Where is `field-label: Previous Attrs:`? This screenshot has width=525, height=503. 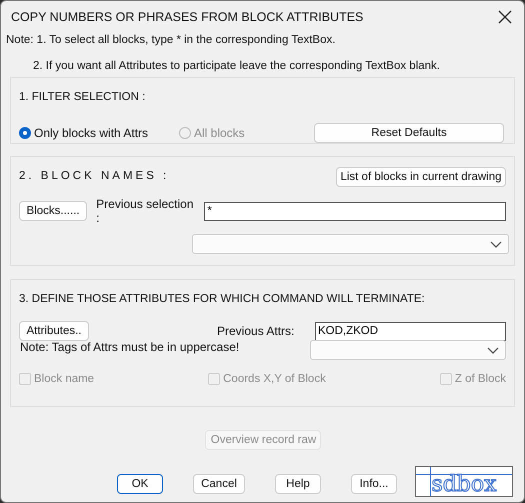
field-label: Previous Attrs: is located at coordinates (256, 331).